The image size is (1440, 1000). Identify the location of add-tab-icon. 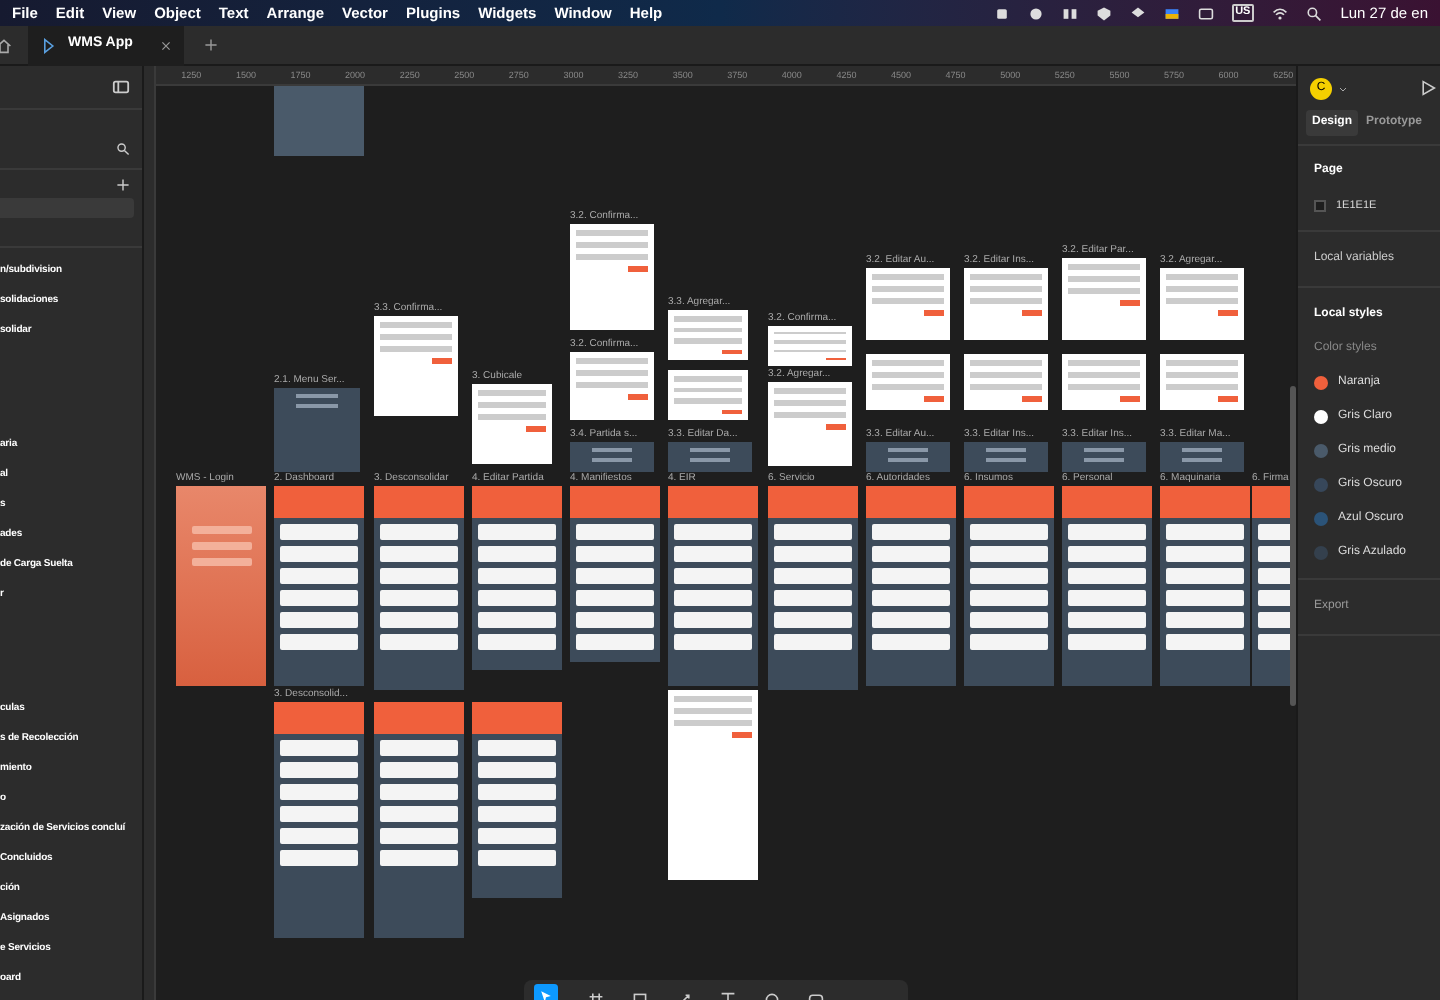
(211, 45).